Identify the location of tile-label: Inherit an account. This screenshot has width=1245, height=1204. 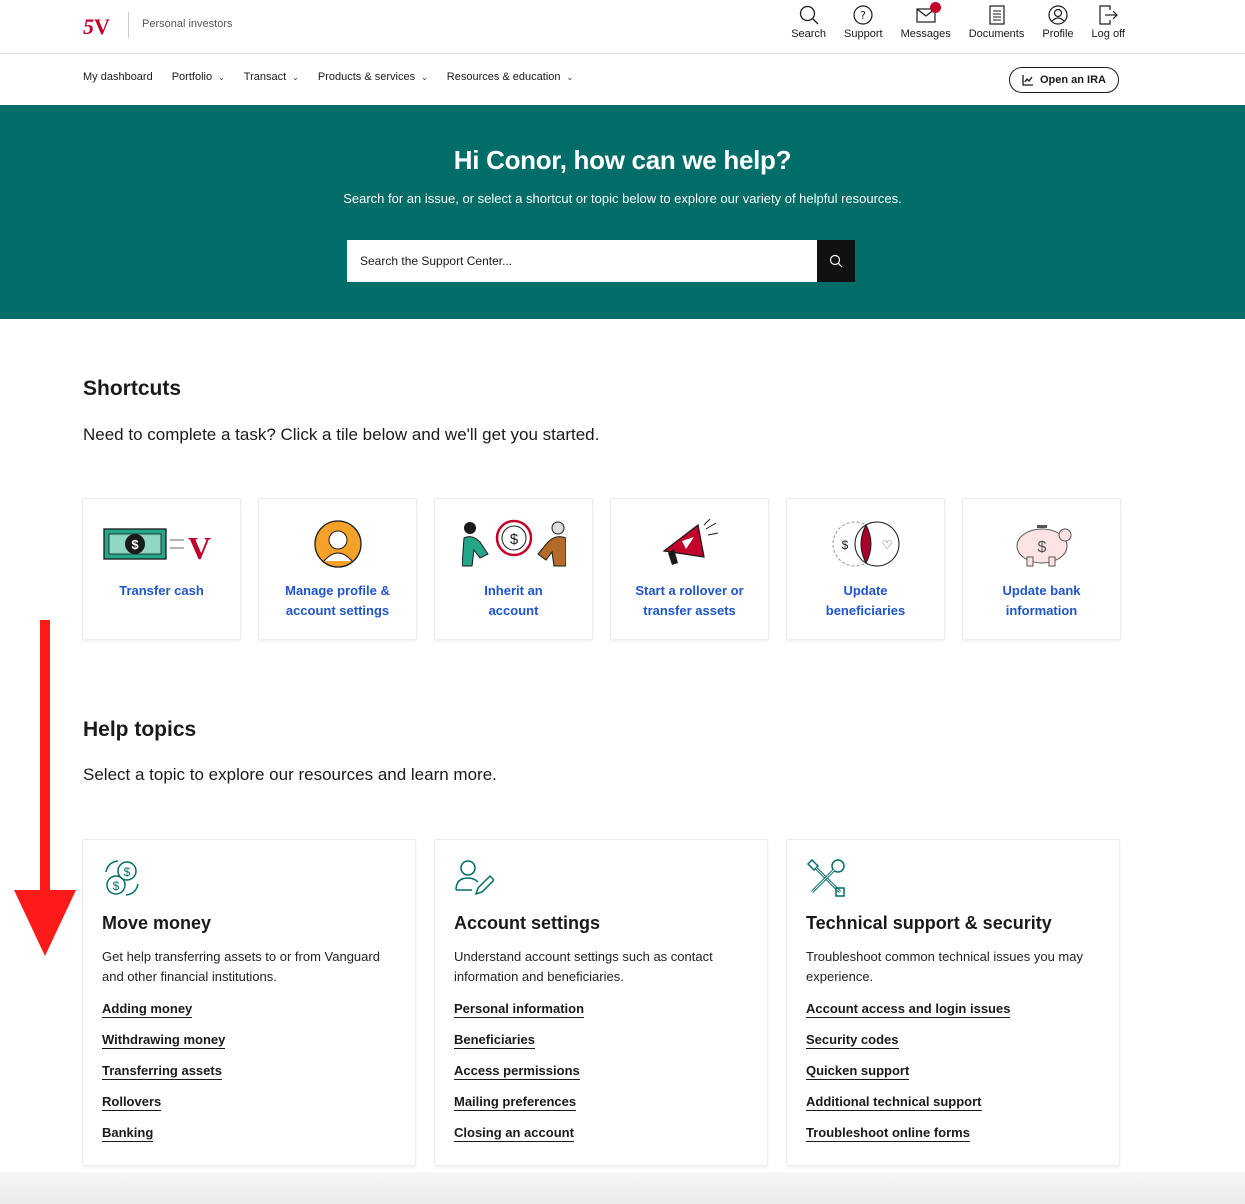
(513, 601).